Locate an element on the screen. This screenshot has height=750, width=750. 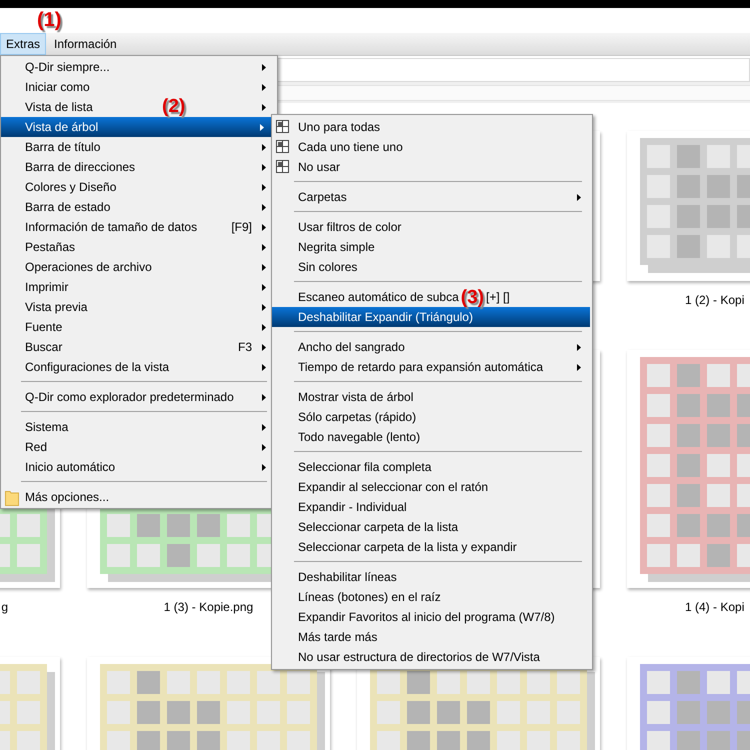
menu-item: Sin colores is located at coordinates (432, 267).